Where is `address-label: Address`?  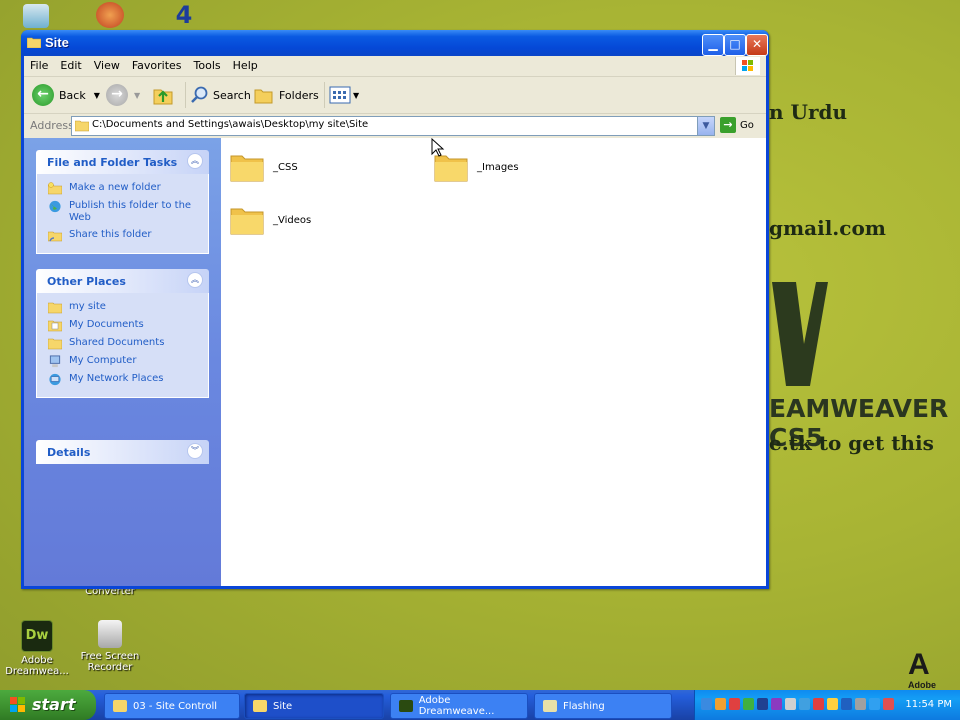 address-label: Address is located at coordinates (52, 125).